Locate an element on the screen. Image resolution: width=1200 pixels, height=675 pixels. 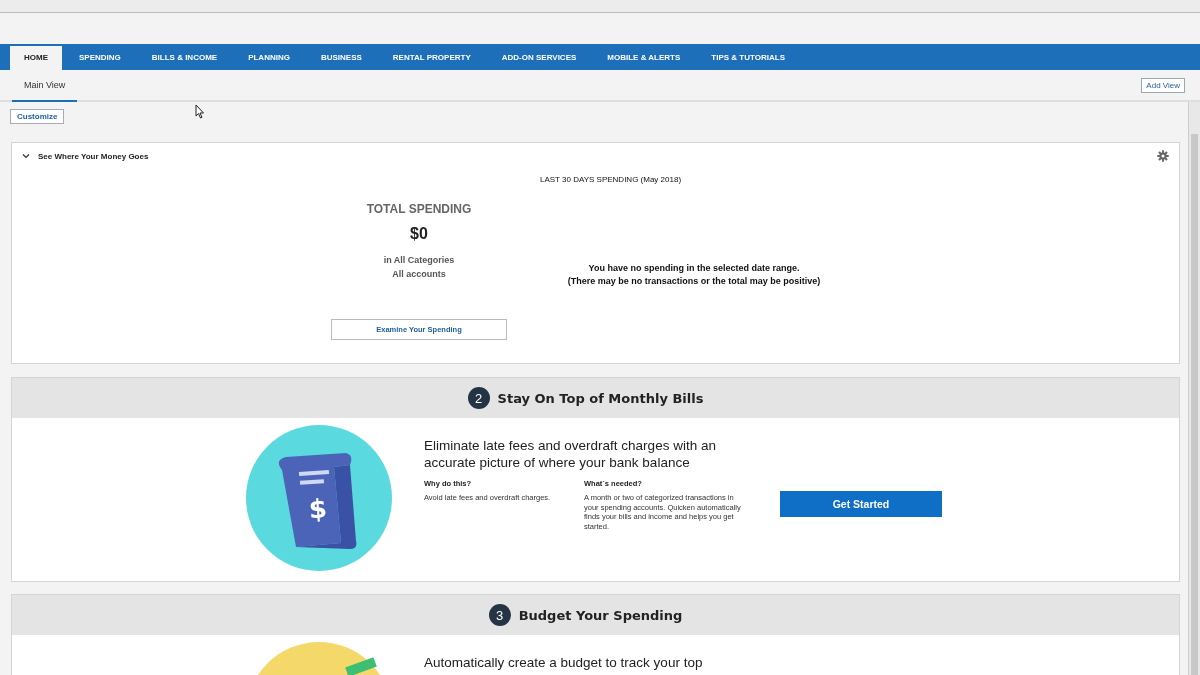
step-description: Automatically create a budget to track your top is located at coordinates (564, 662).